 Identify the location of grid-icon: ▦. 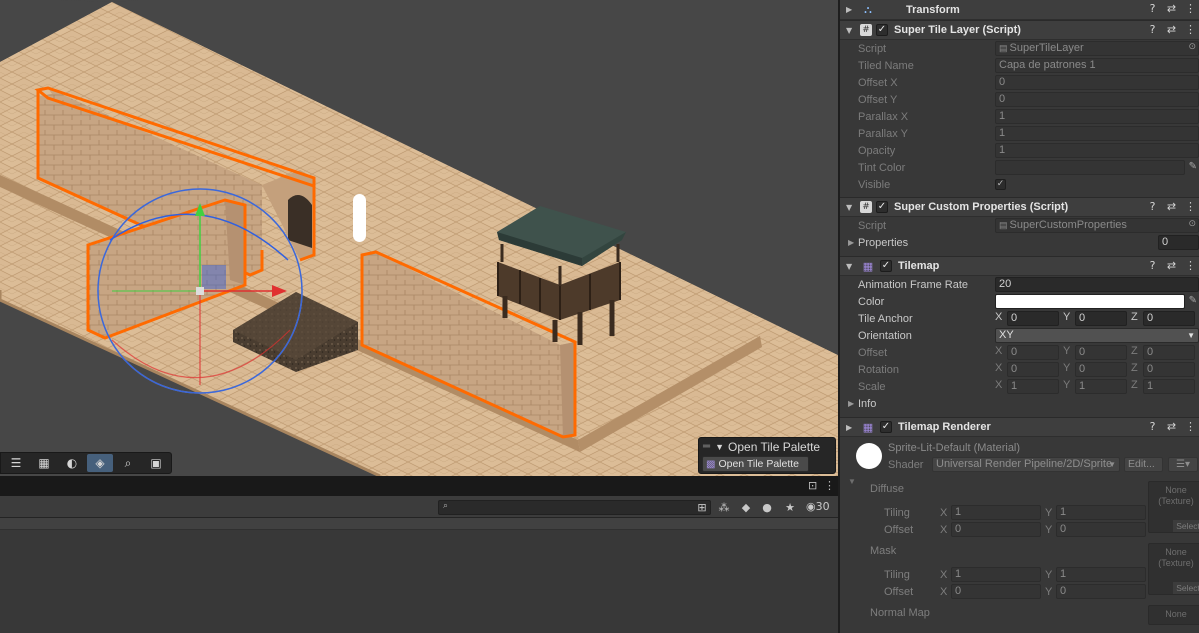
(44, 463).